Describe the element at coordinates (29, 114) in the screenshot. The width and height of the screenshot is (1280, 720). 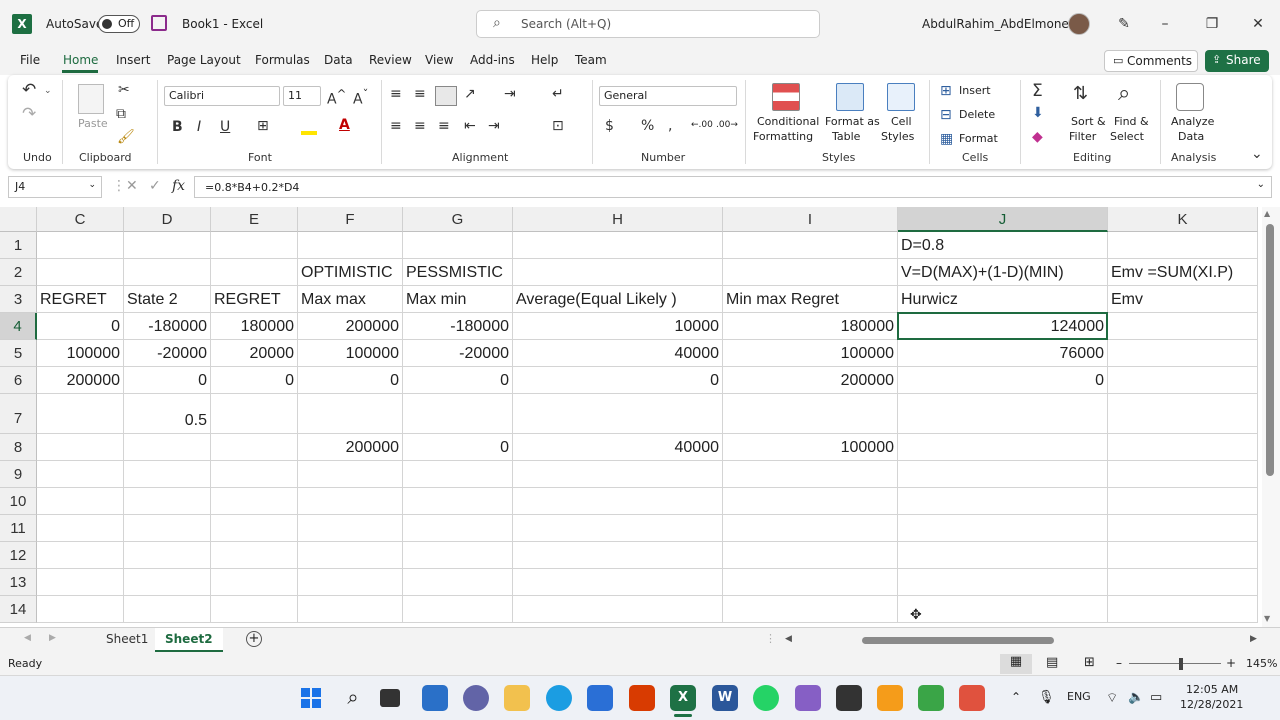
I see `redo-icon: ↷` at that location.